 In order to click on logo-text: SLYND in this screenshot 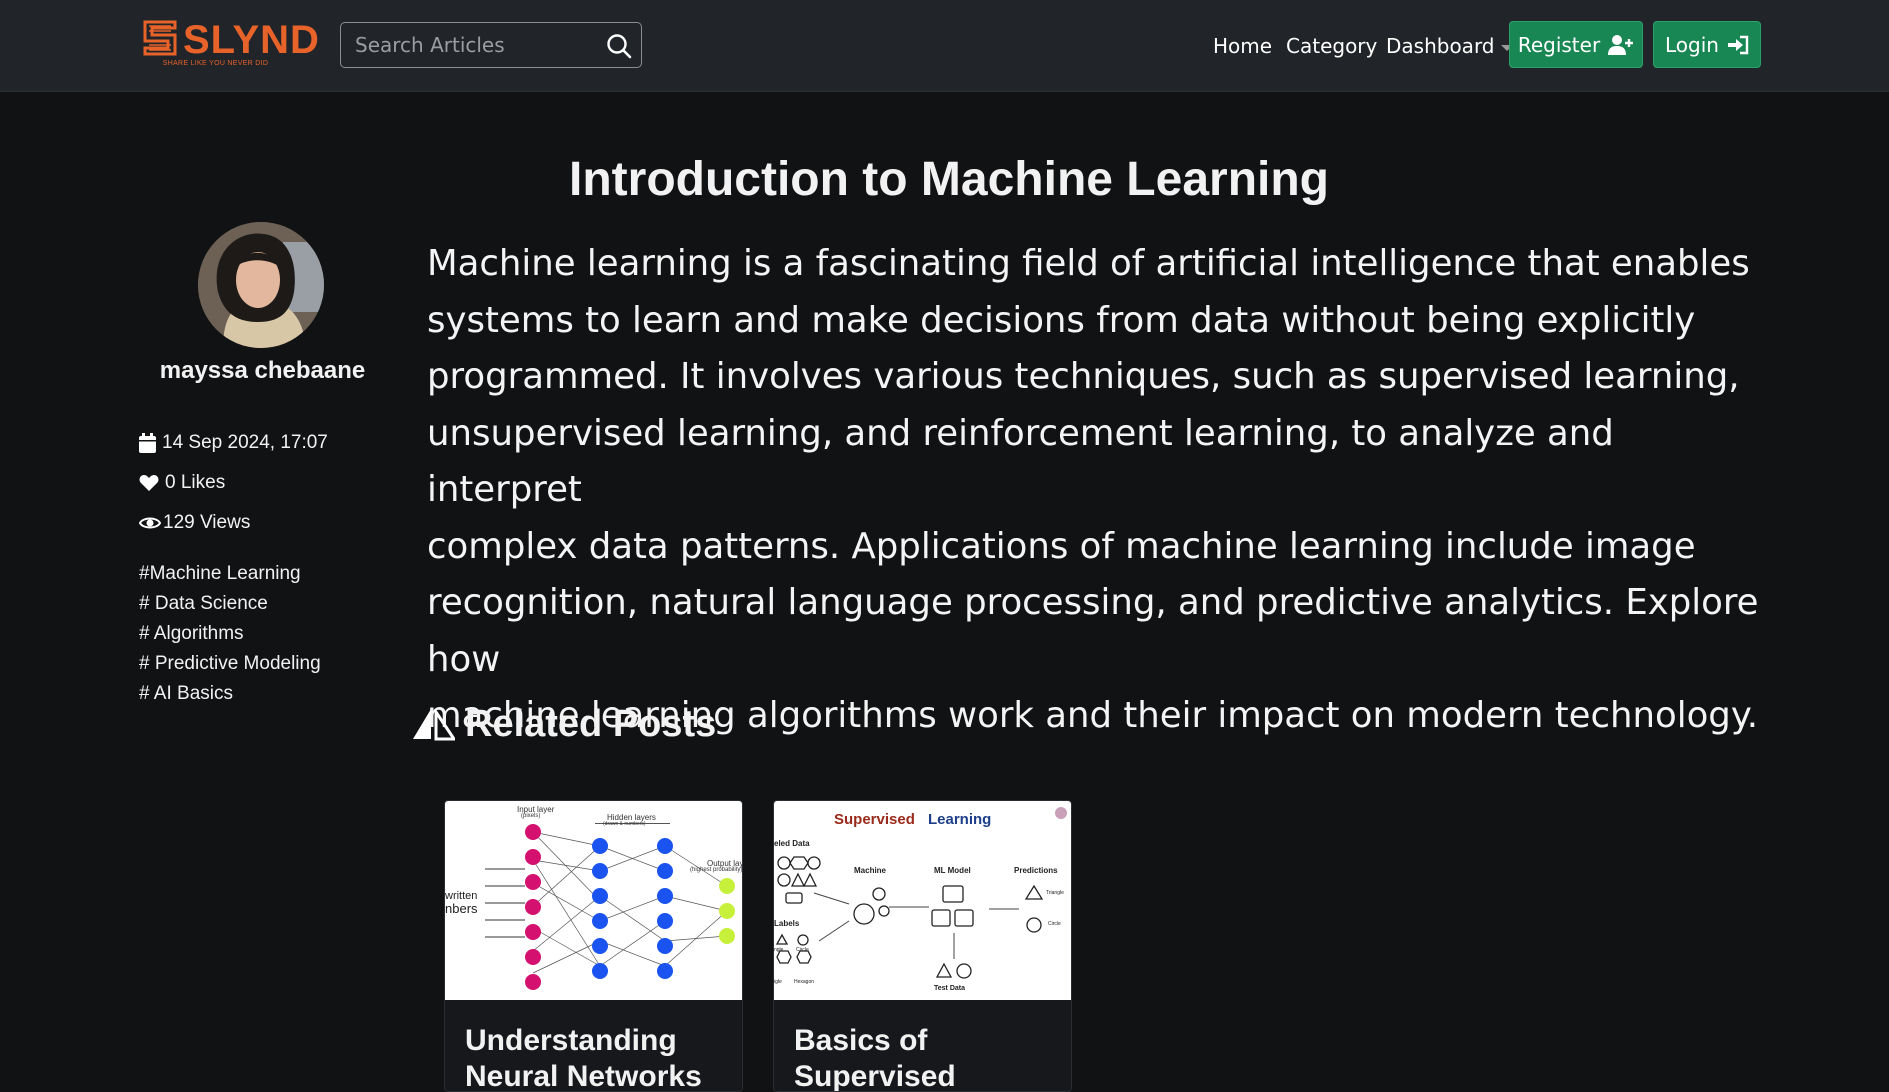, I will do `click(251, 40)`.